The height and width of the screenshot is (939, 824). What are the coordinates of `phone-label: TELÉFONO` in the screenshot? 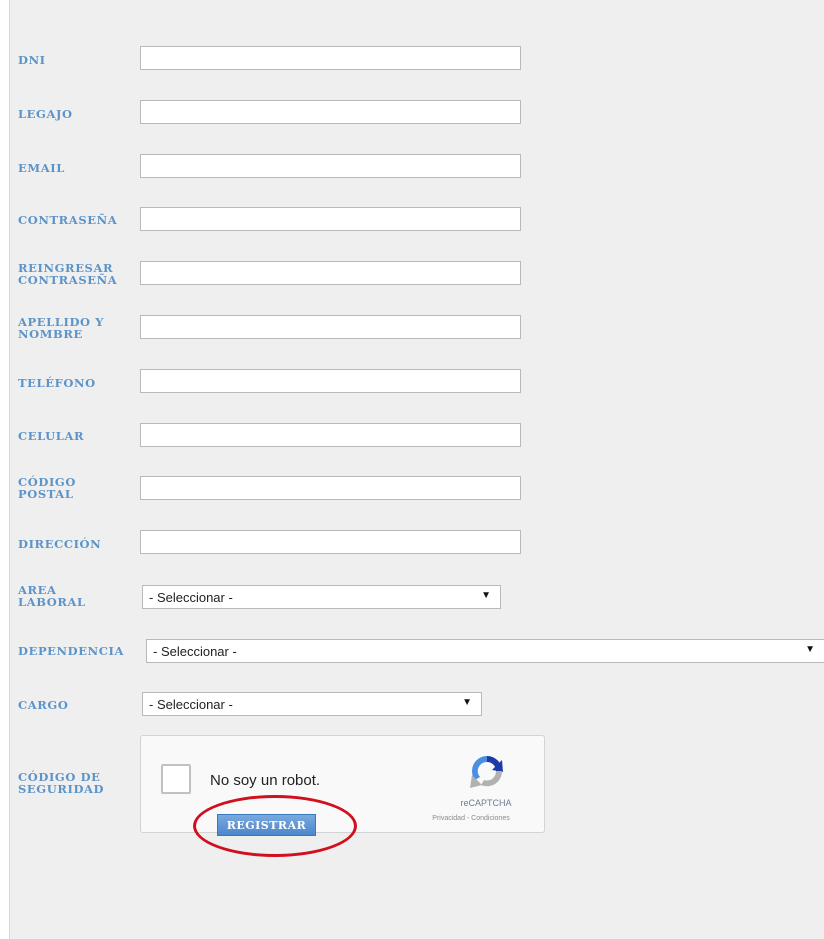 It's located at (57, 383).